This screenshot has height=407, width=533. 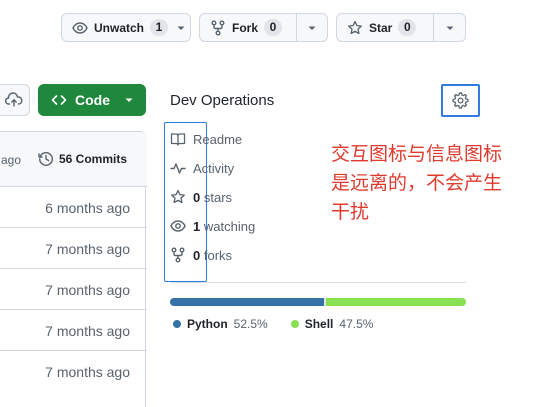 I want to click on latest-commit-bar: ago 56 Commits, so click(x=73, y=159).